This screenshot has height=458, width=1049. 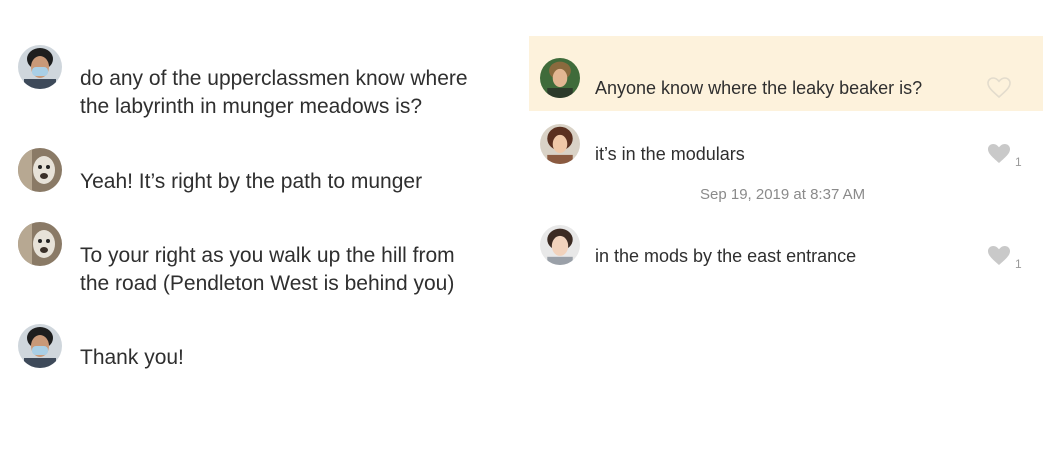 What do you see at coordinates (670, 154) in the screenshot?
I see `reply-text: it’s in the modulars` at bounding box center [670, 154].